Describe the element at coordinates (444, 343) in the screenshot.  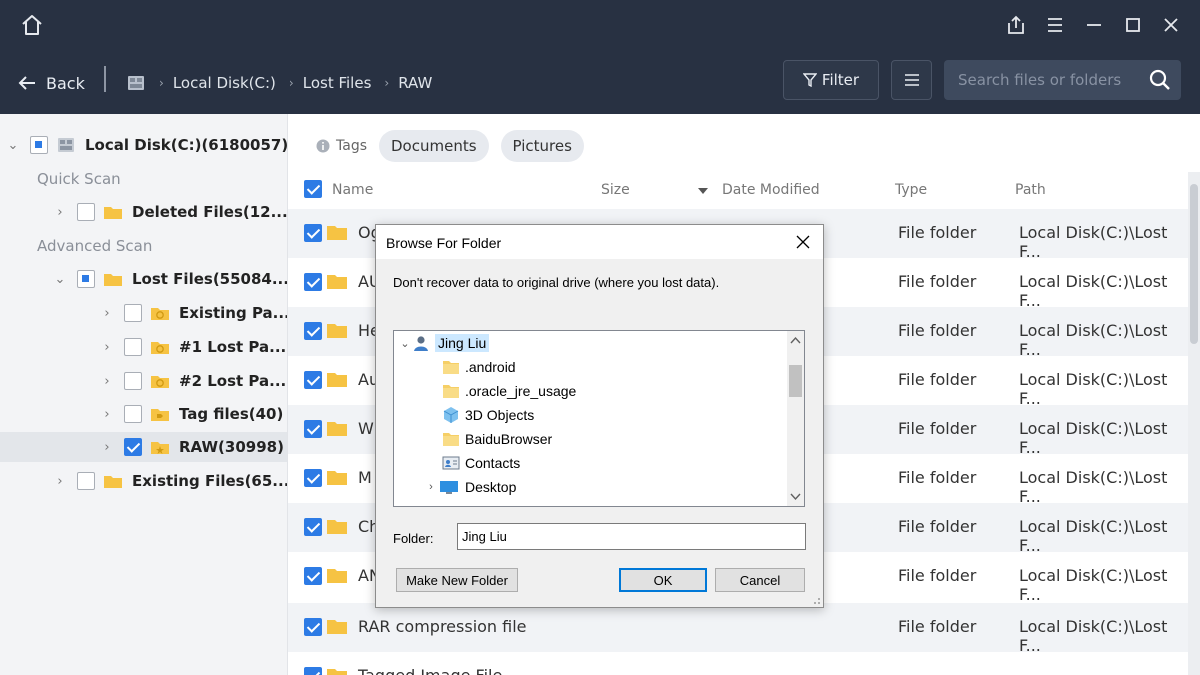
I see `folder-node-jing-liu: ⌄ Jing Liu` at that location.